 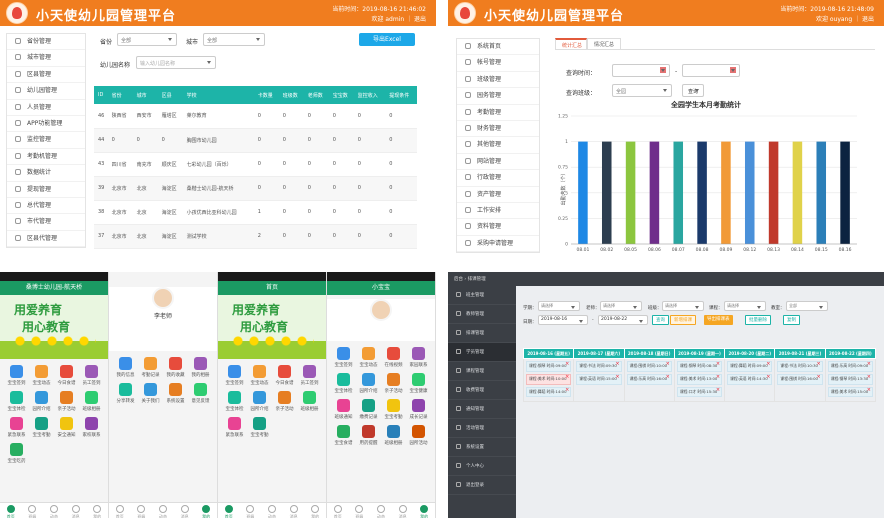 What do you see at coordinates (206, 510) in the screenshot?
I see `tab-bar-item: 我的` at bounding box center [206, 510].